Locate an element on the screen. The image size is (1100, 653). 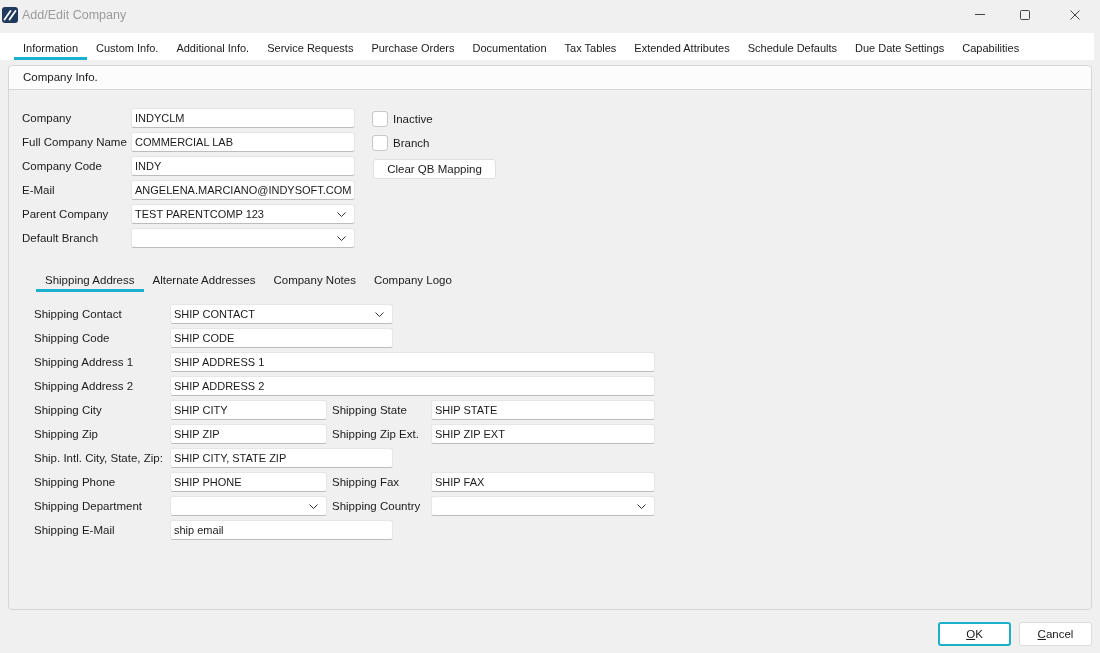
clear-qb-mapping-button: Clear QB Mapping is located at coordinates (434, 169).